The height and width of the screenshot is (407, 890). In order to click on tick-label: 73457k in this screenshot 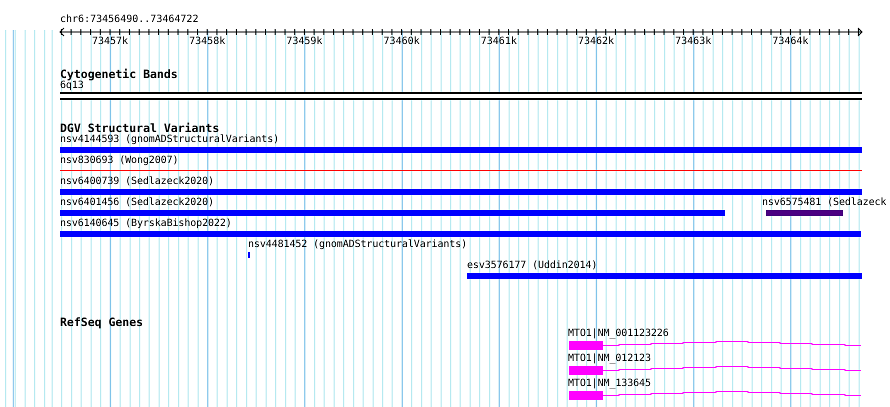, I will do `click(110, 42)`.